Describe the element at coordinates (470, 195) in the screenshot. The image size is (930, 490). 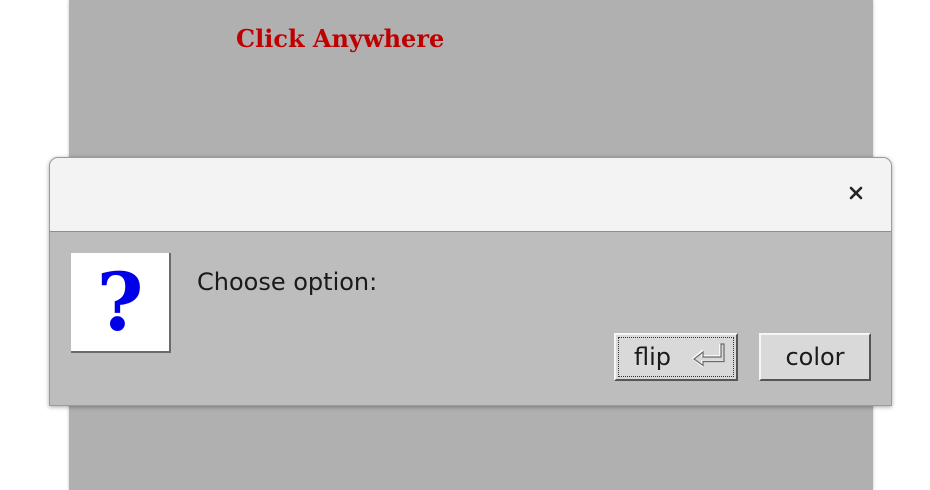
I see `dialog-titlebar` at that location.